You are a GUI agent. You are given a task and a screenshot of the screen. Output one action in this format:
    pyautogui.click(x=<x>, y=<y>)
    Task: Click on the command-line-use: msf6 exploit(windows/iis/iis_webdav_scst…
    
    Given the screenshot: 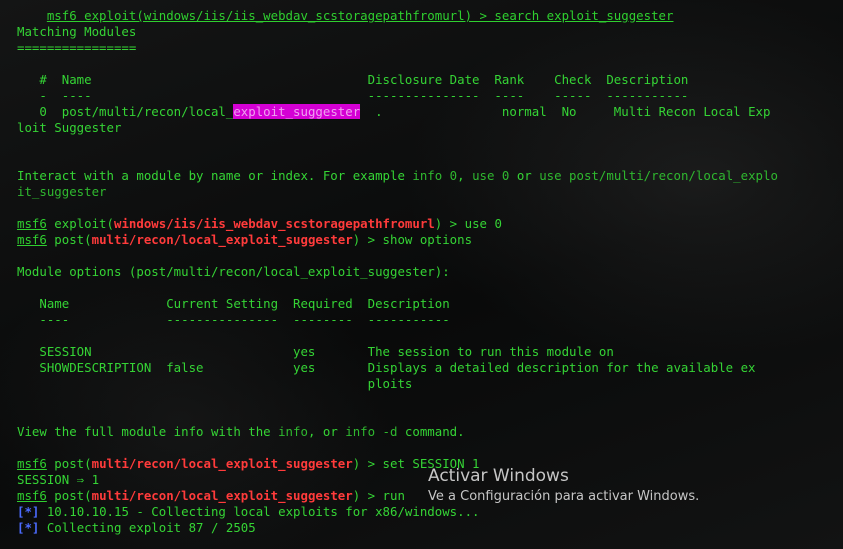 What is the action you would take?
    pyautogui.click(x=425, y=224)
    